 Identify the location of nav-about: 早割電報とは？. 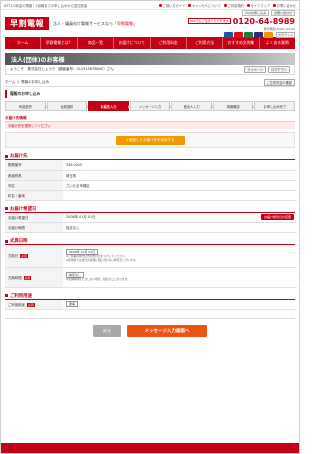
(59, 43).